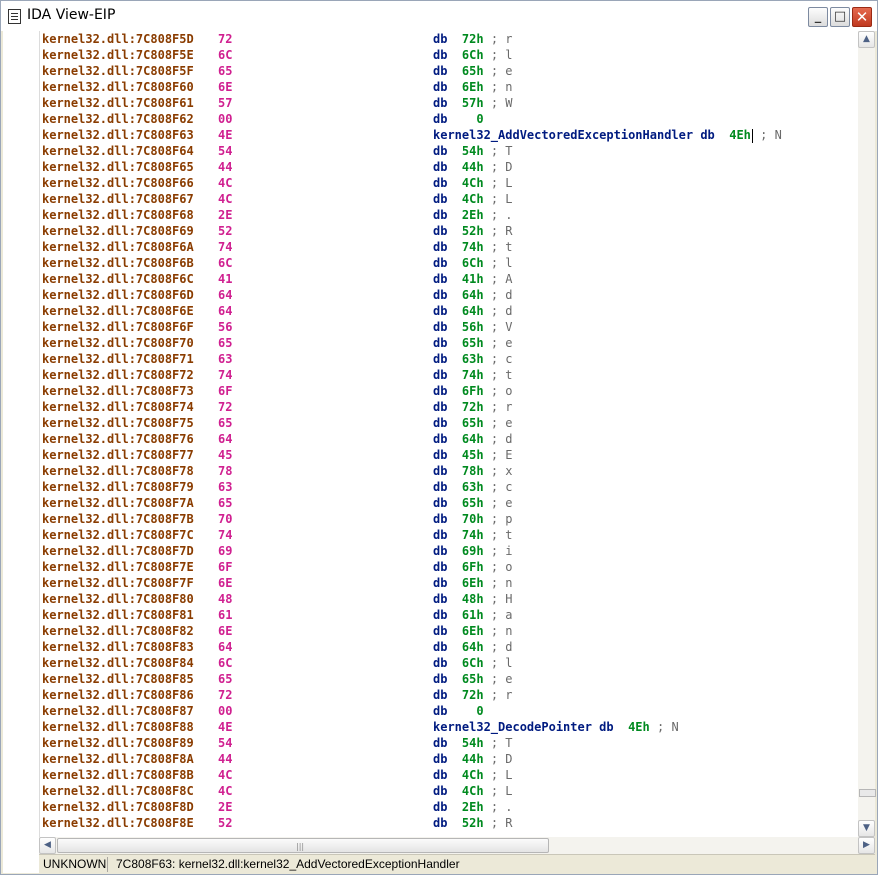 The height and width of the screenshot is (875, 878). I want to click on listing-line: kernel32.dll:7C808F5D 72 db 72h ; r, so click(449, 39).